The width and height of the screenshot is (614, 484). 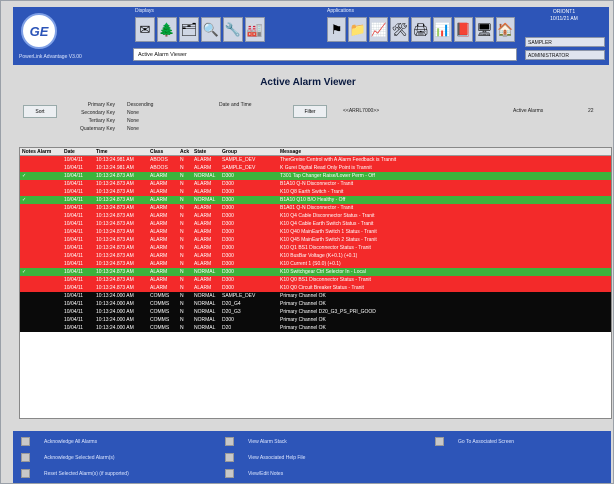 I want to click on cell-ack: ✓, so click(x=24, y=272).